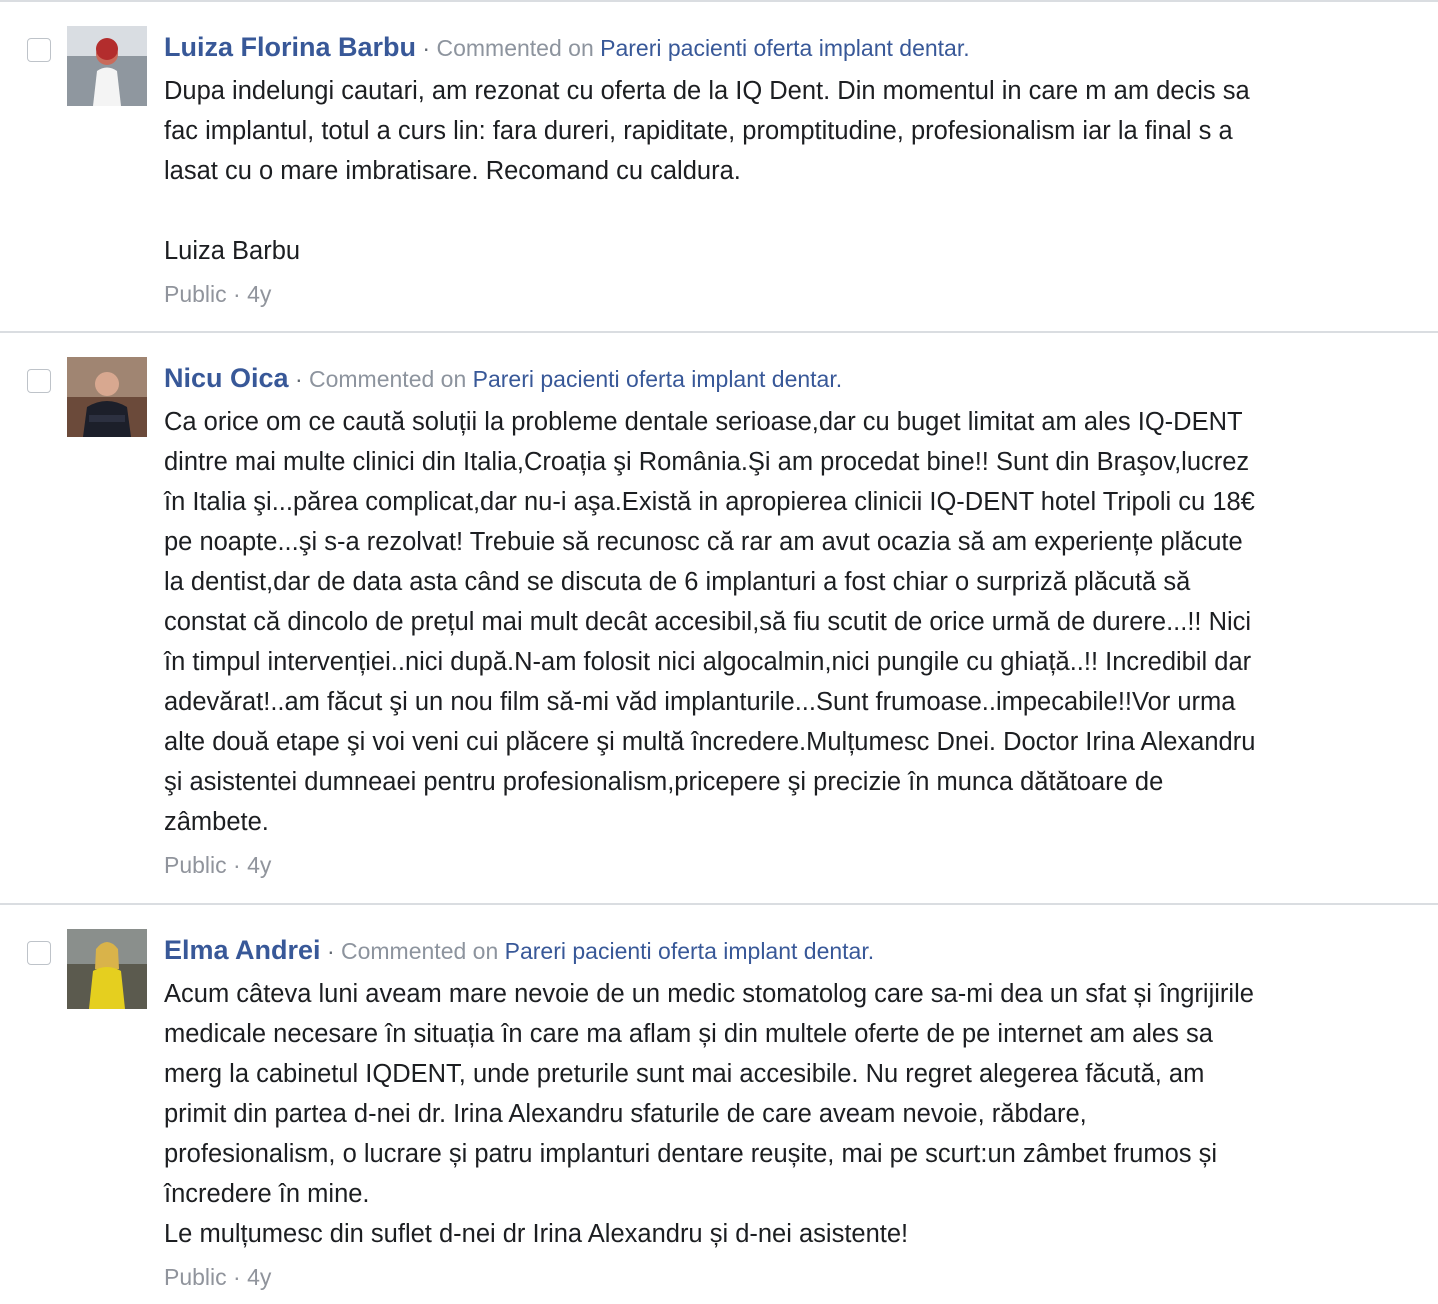 The image size is (1438, 1304). What do you see at coordinates (232, 251) in the screenshot?
I see `comment-line: Luiza Barbu` at bounding box center [232, 251].